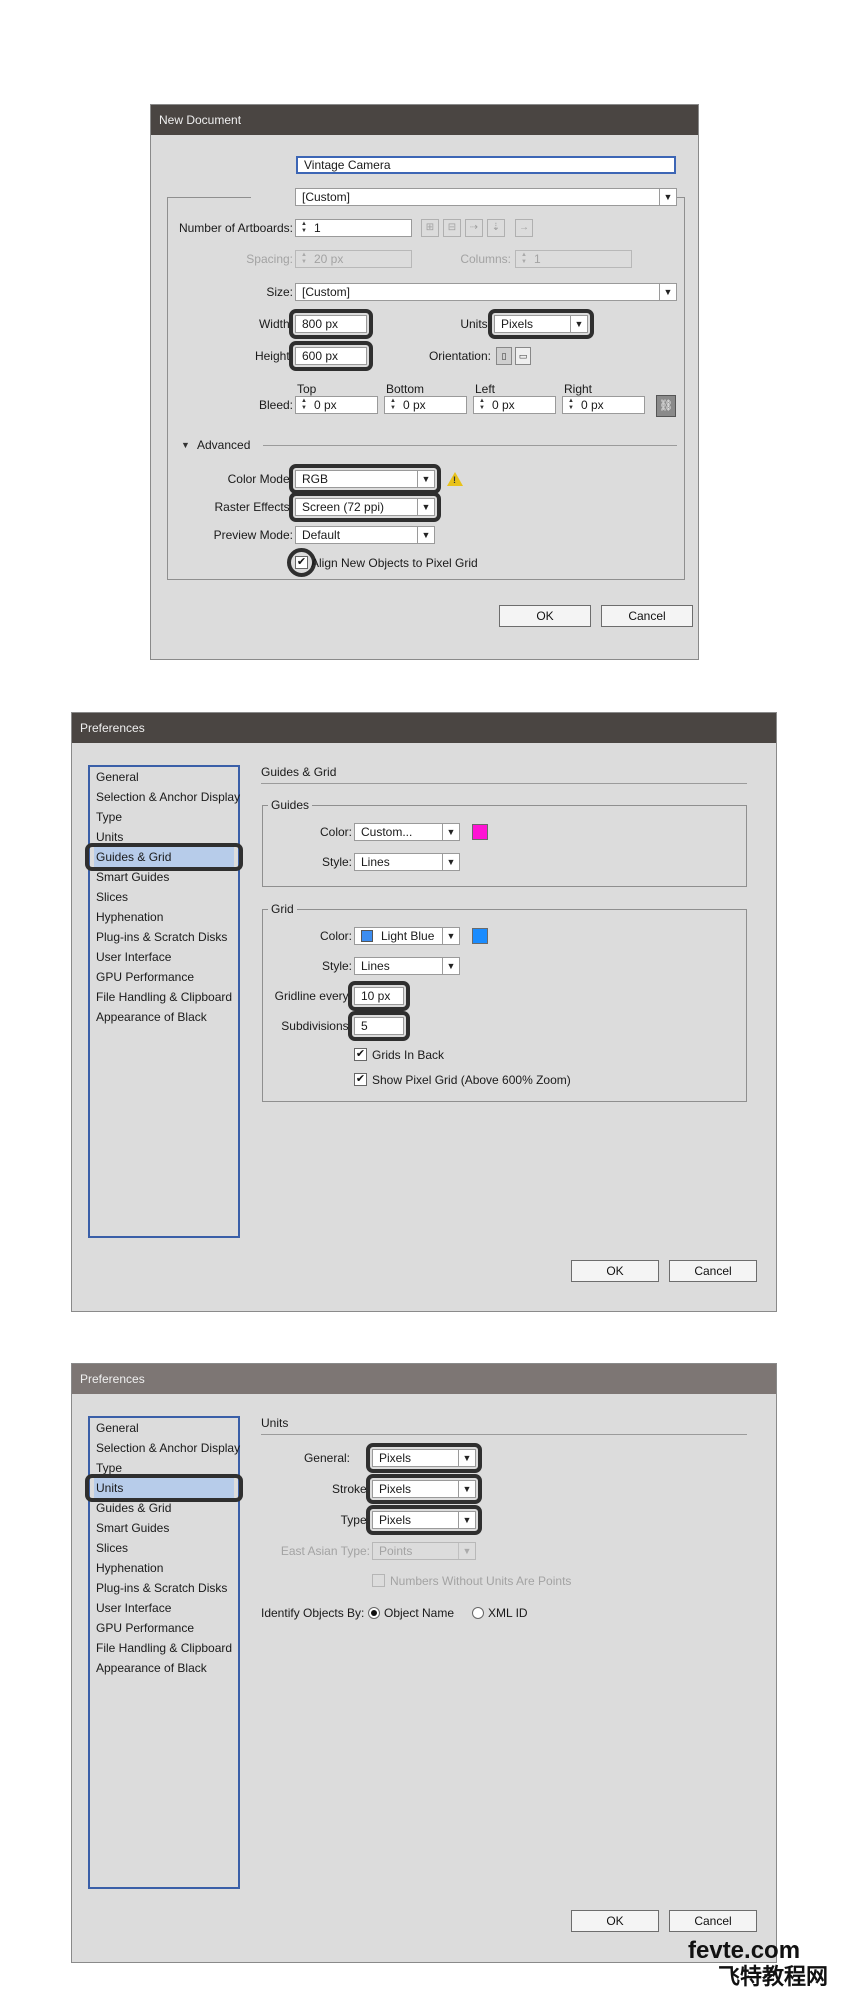 The image size is (850, 2000). I want to click on grid-color-swatch, so click(480, 936).